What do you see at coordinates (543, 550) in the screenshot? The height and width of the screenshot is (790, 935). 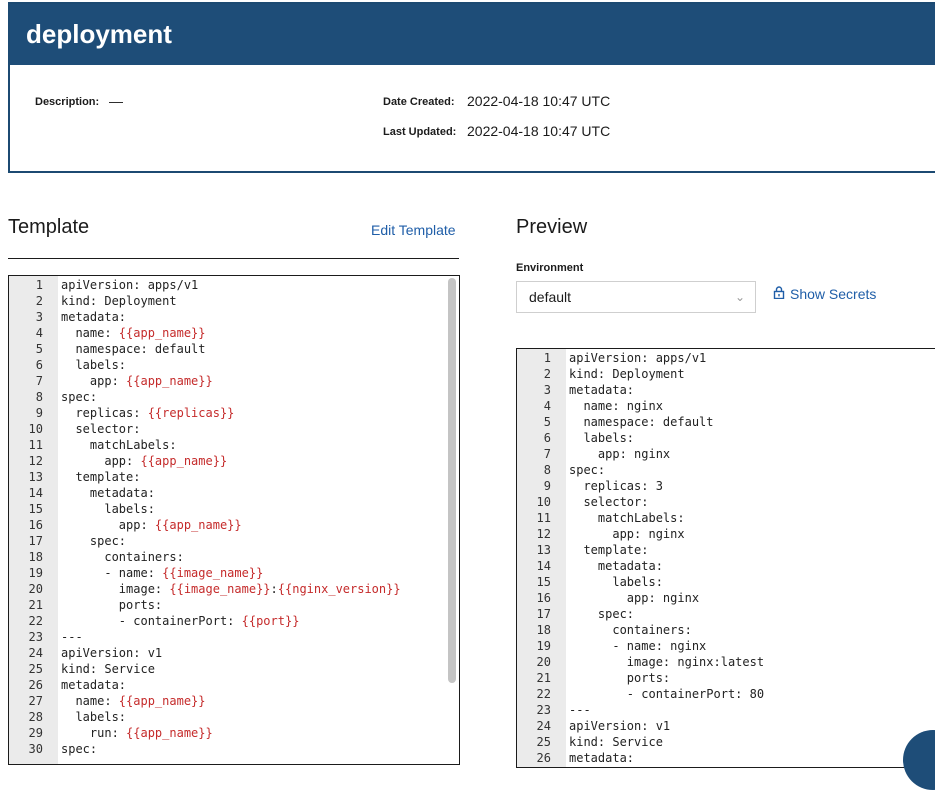 I see `line-number: 13` at bounding box center [543, 550].